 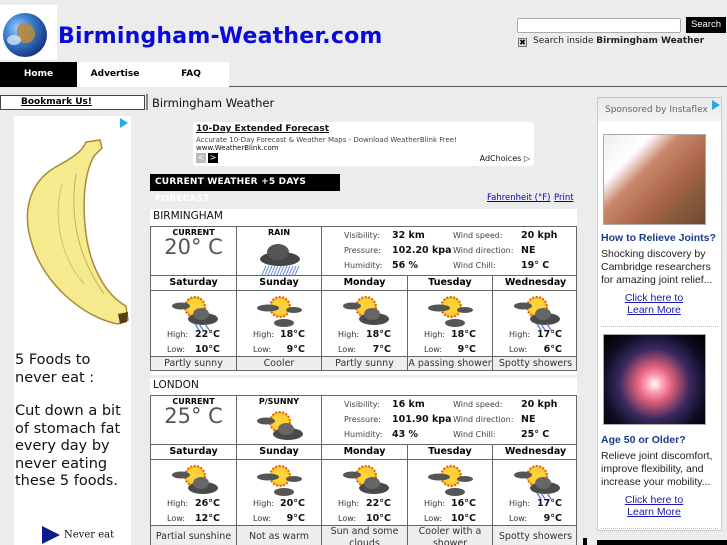 What do you see at coordinates (552, 349) in the screenshot?
I see `low-temperature: 6°C` at bounding box center [552, 349].